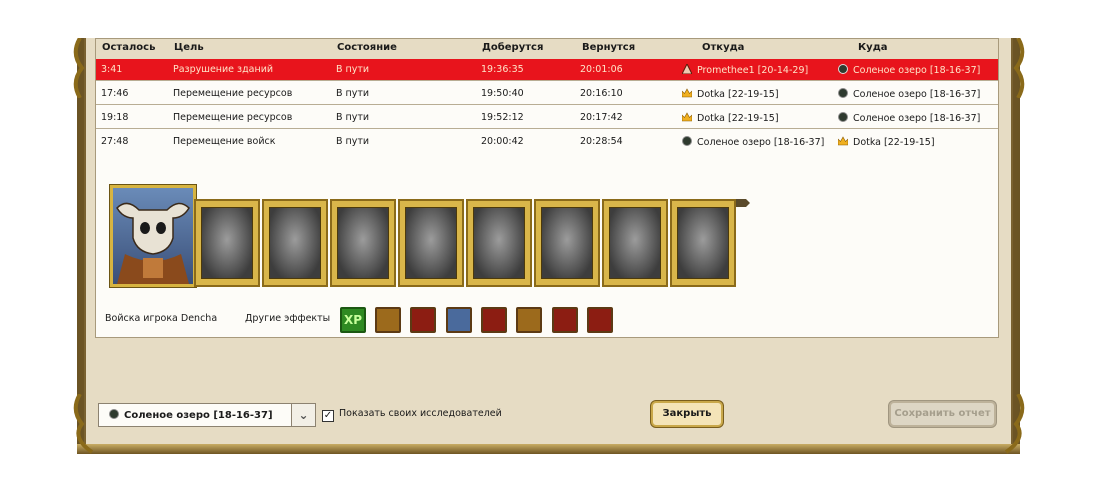  I want to click on cell-from: Promethee1 [20-14-29], so click(745, 70).